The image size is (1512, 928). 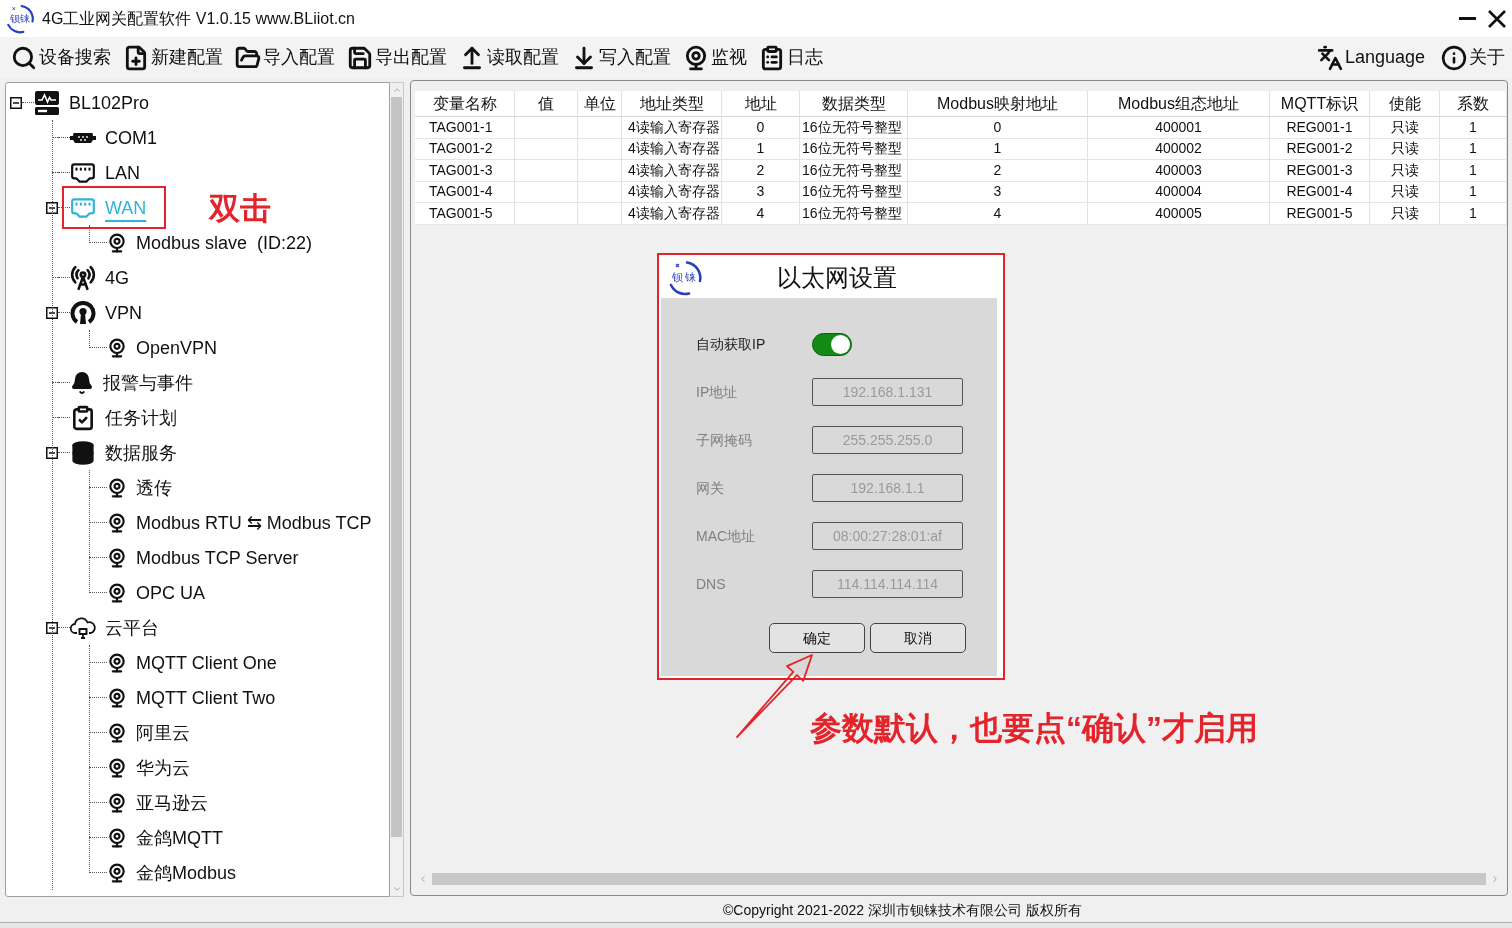 What do you see at coordinates (83, 137) in the screenshot?
I see `serial-port-icon` at bounding box center [83, 137].